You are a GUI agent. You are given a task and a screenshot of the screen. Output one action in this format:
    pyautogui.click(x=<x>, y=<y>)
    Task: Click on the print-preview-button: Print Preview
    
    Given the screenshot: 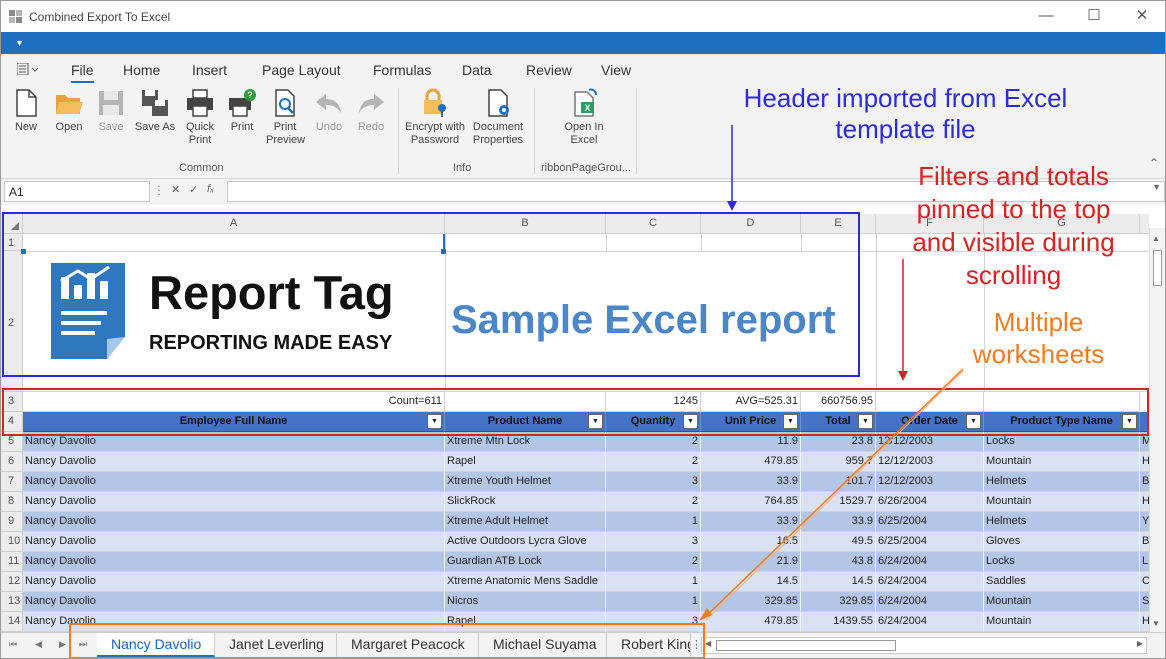 What is the action you would take?
    pyautogui.click(x=285, y=117)
    